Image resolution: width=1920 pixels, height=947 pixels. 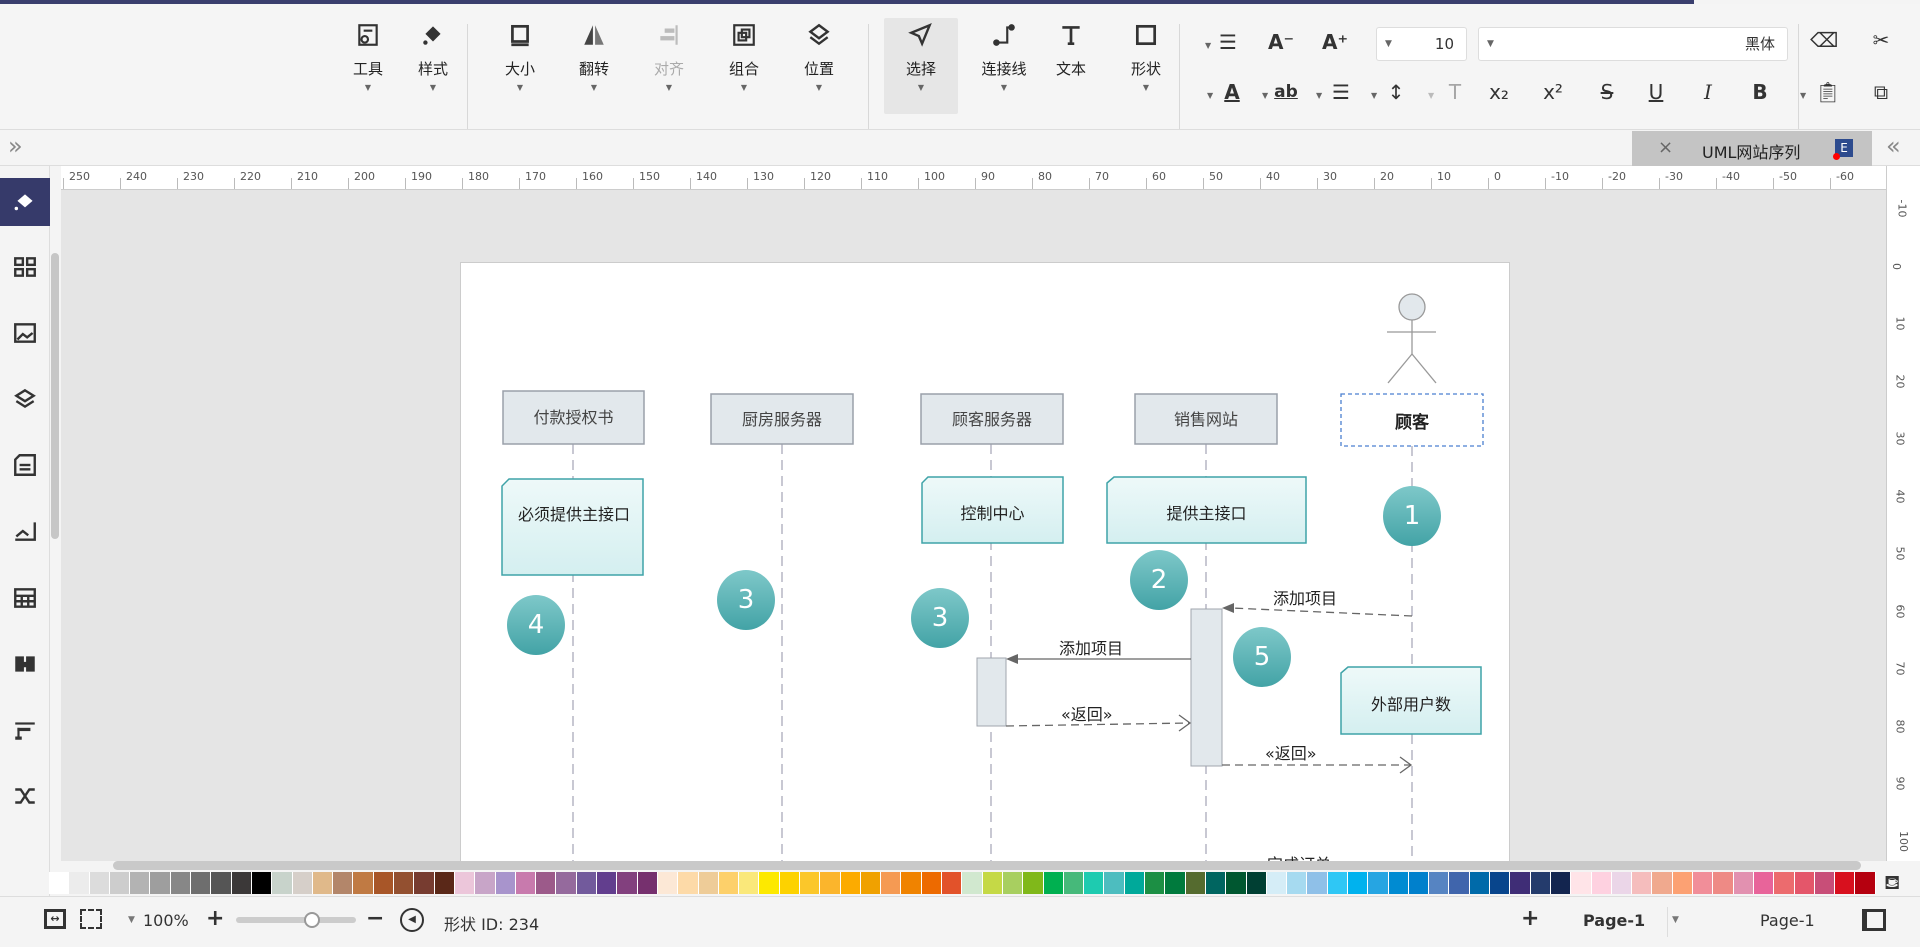 I want to click on sidebar-layers-button, so click(x=25, y=399).